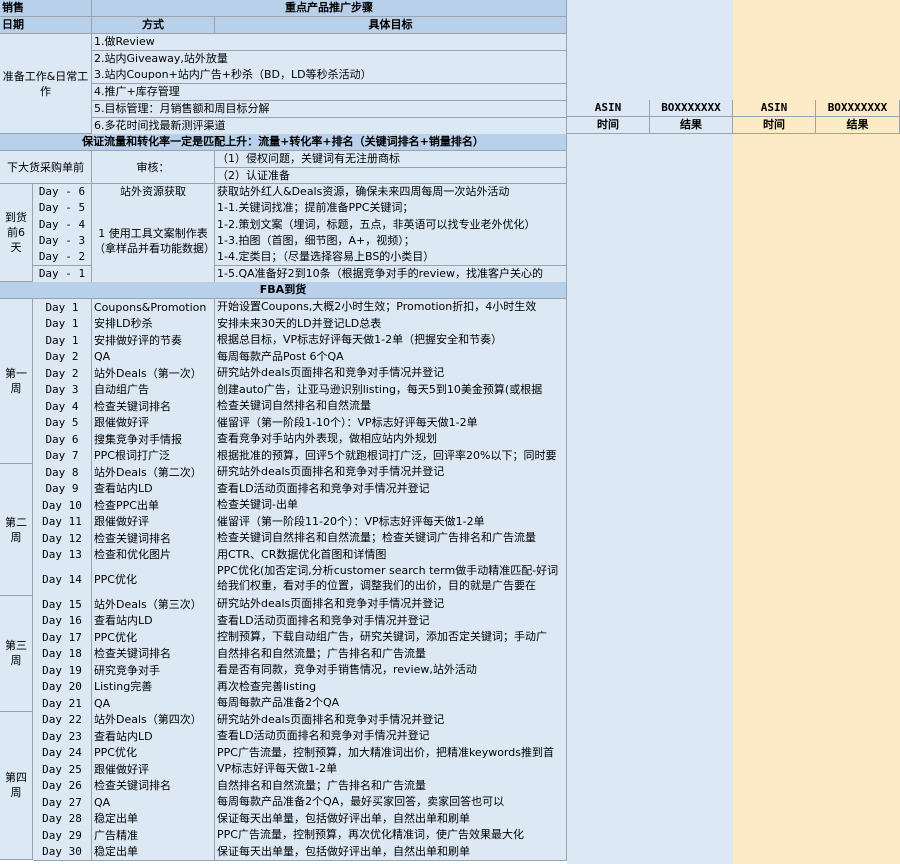 The image size is (900, 864). Describe the element at coordinates (62, 341) in the screenshot. I see `day-cell: Day 1` at that location.